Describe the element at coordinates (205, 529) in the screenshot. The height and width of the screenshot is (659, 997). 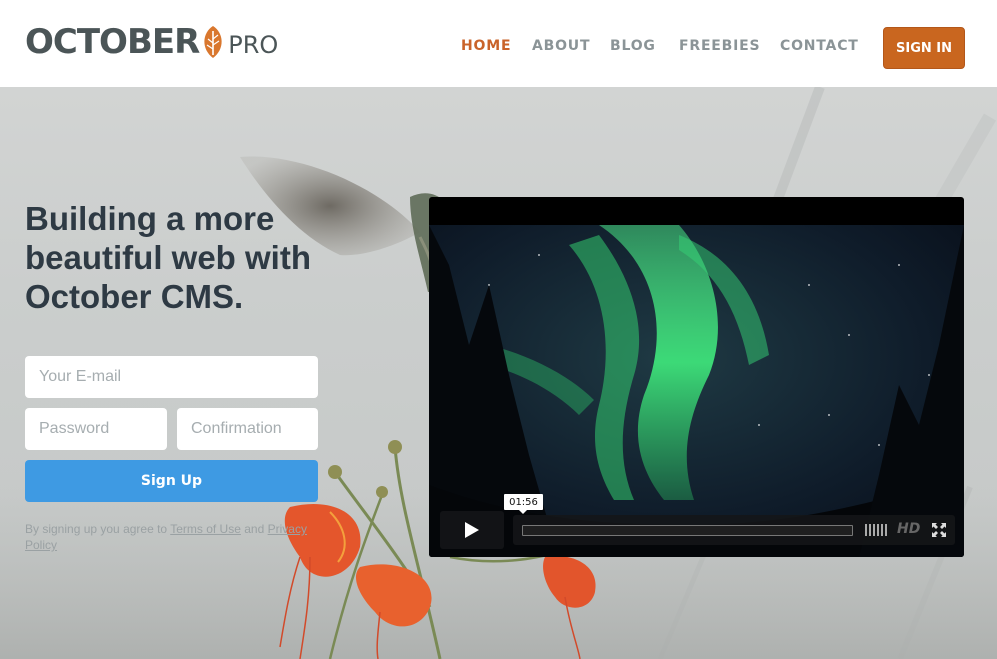
I see `terms-of-use-link: Terms of Use` at that location.